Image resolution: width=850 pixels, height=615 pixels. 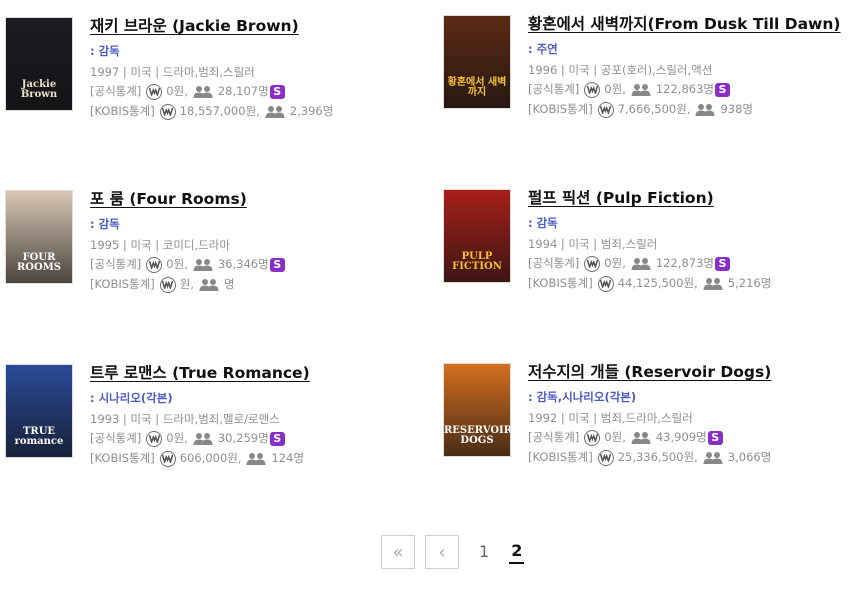 I want to click on movie-poster: FOUR ROOMS, so click(x=39, y=237).